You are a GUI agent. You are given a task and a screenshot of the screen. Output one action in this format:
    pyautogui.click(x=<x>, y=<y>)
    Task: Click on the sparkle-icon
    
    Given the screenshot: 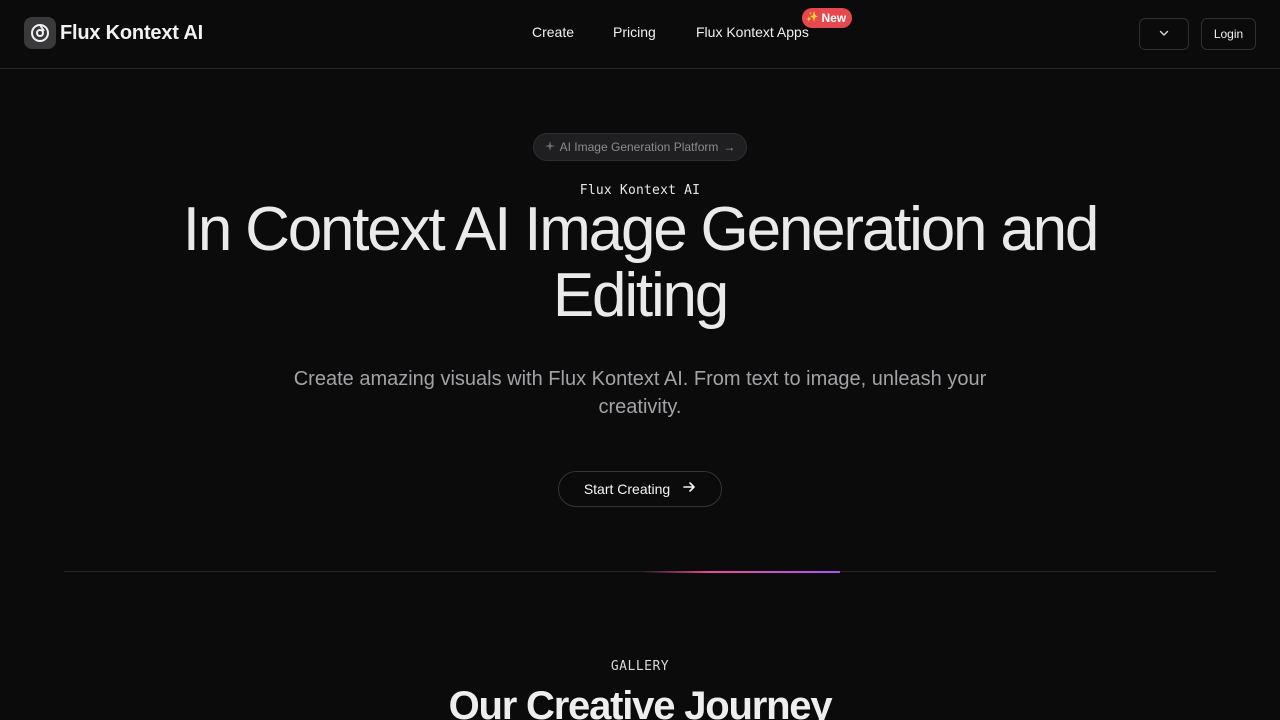 What is the action you would take?
    pyautogui.click(x=549, y=147)
    